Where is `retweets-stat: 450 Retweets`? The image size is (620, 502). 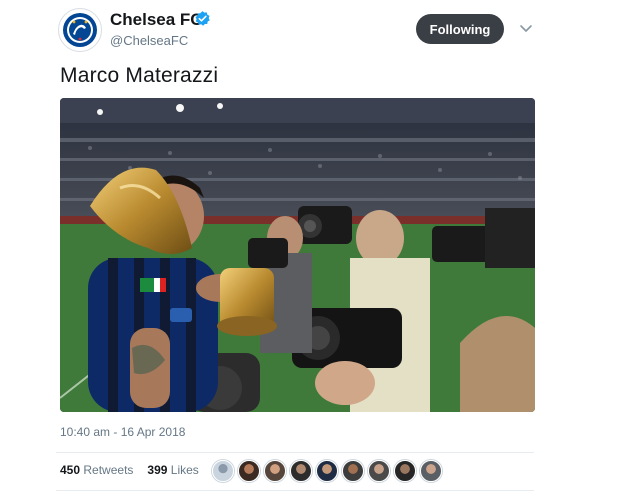
retweets-stat: 450 Retweets is located at coordinates (96, 470).